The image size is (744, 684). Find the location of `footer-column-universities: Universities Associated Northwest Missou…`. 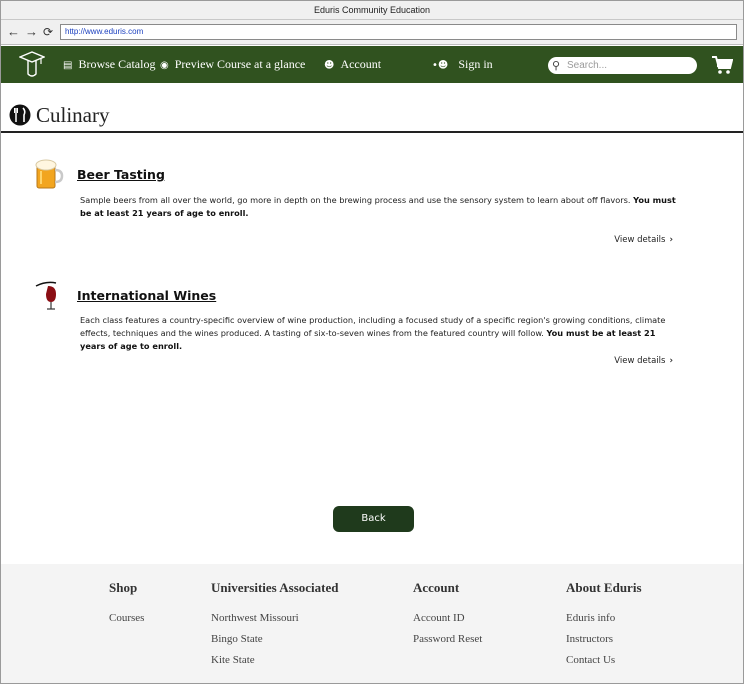

footer-column-universities: Universities Associated Northwest Missou… is located at coordinates (274, 625).